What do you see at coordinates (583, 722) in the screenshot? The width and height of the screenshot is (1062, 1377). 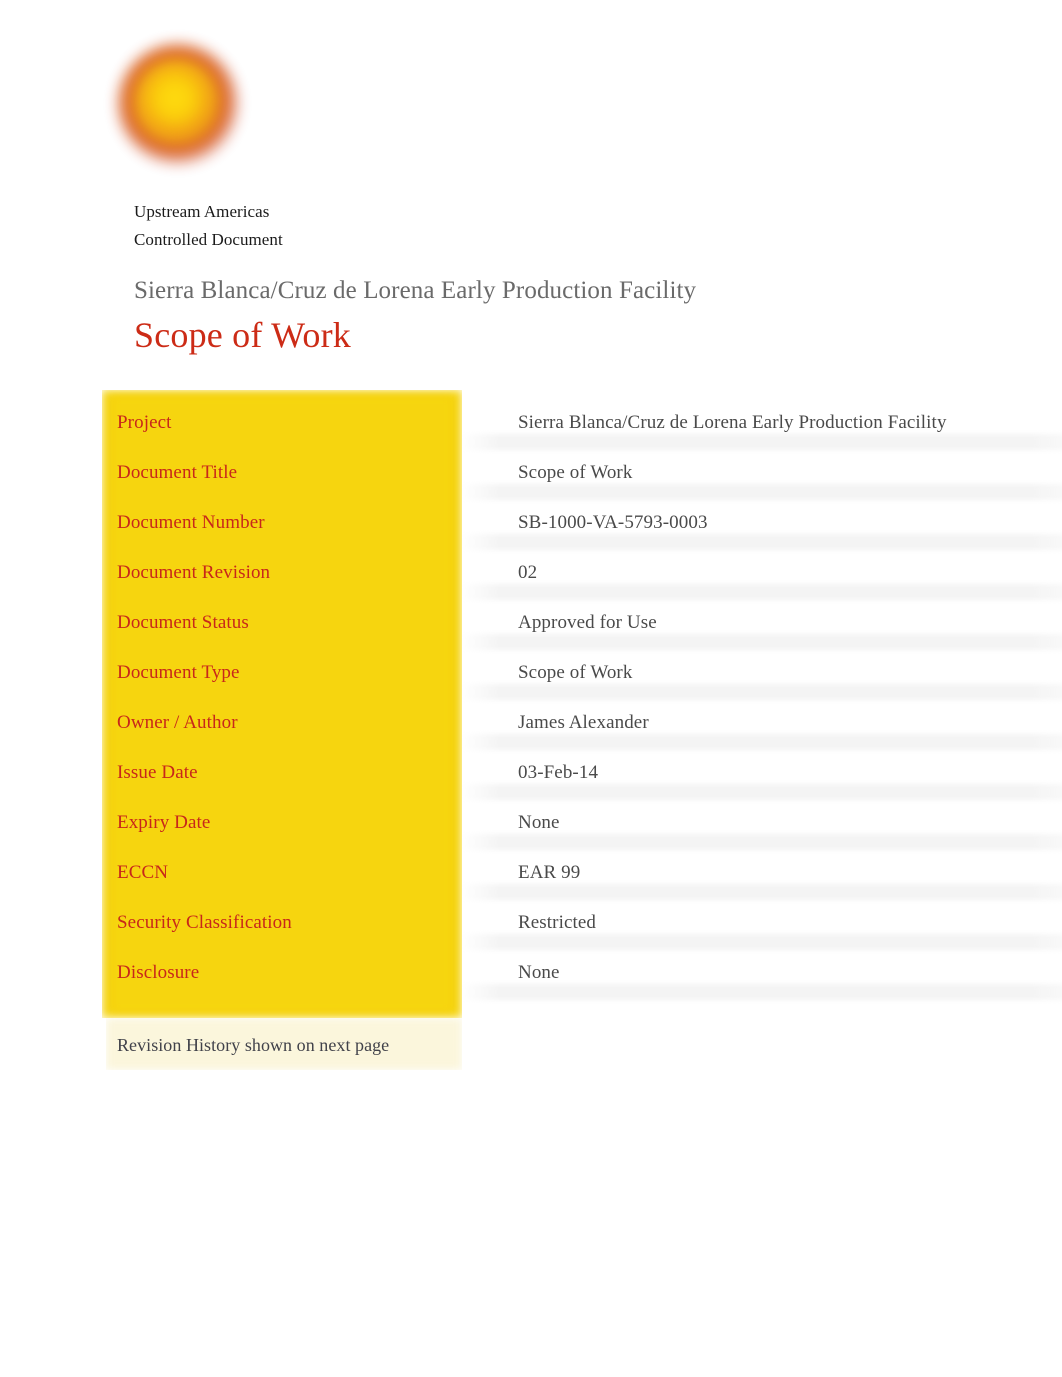 I see `metadata-value: James Alexander` at bounding box center [583, 722].